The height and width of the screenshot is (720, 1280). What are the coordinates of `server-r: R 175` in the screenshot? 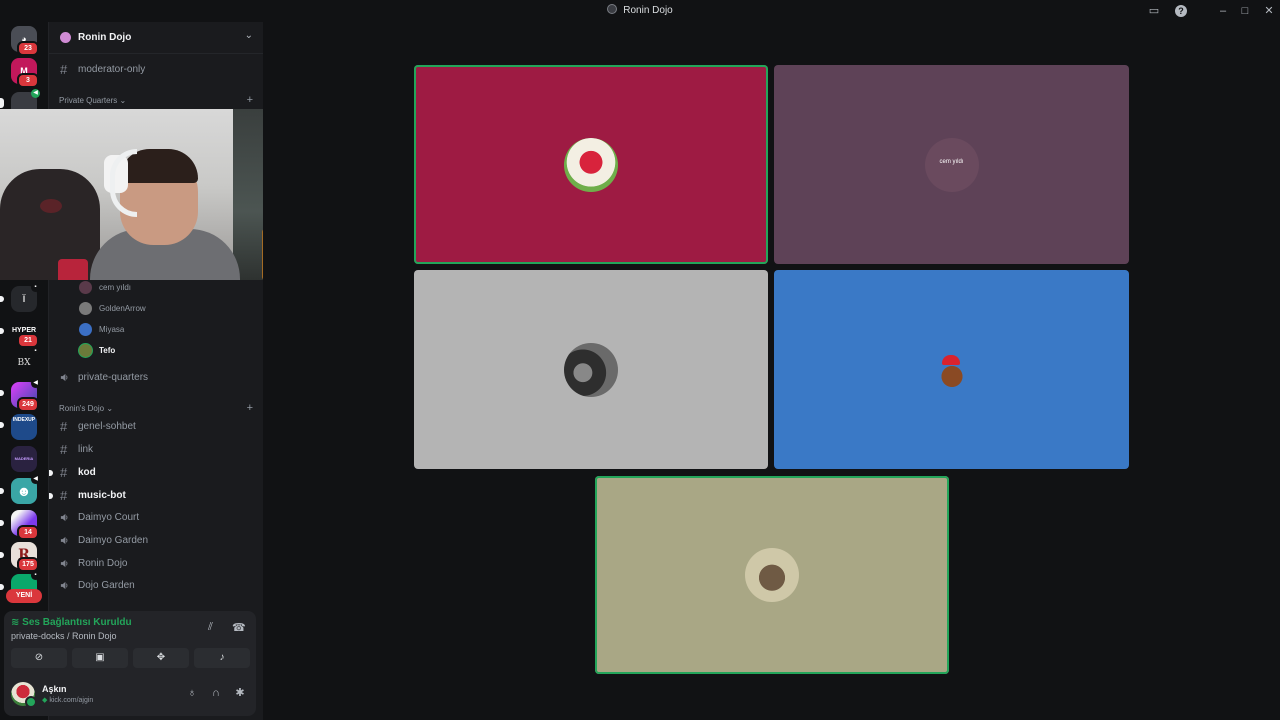 It's located at (25, 557).